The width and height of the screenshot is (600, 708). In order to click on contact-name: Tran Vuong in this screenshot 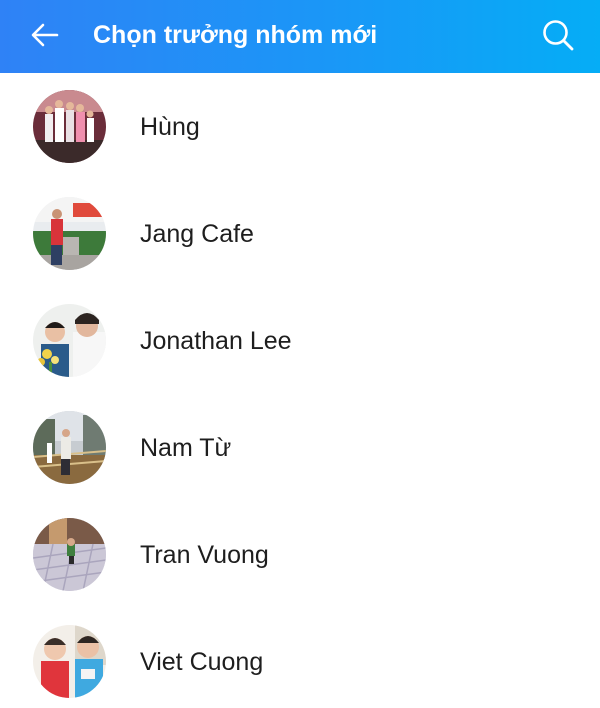, I will do `click(204, 555)`.